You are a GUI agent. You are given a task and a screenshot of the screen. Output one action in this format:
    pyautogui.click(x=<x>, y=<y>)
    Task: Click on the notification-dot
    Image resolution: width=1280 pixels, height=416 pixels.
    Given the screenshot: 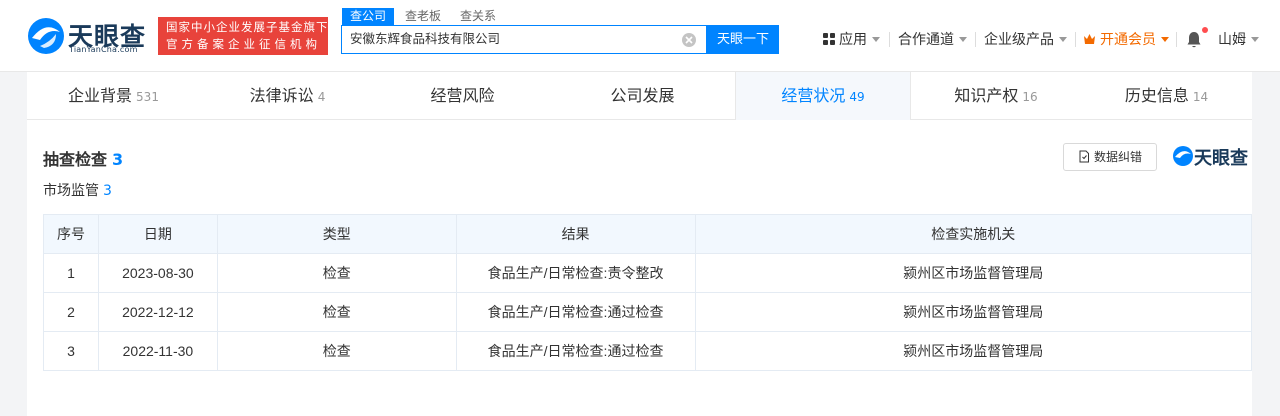 What is the action you would take?
    pyautogui.click(x=1205, y=30)
    